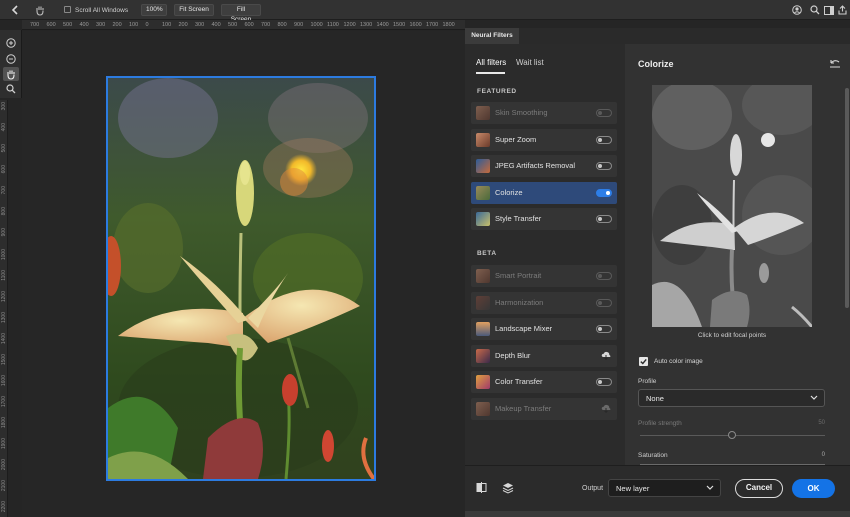 The width and height of the screenshot is (850, 517). Describe the element at coordinates (11, 43) in the screenshot. I see `zoom-in-icon` at that location.